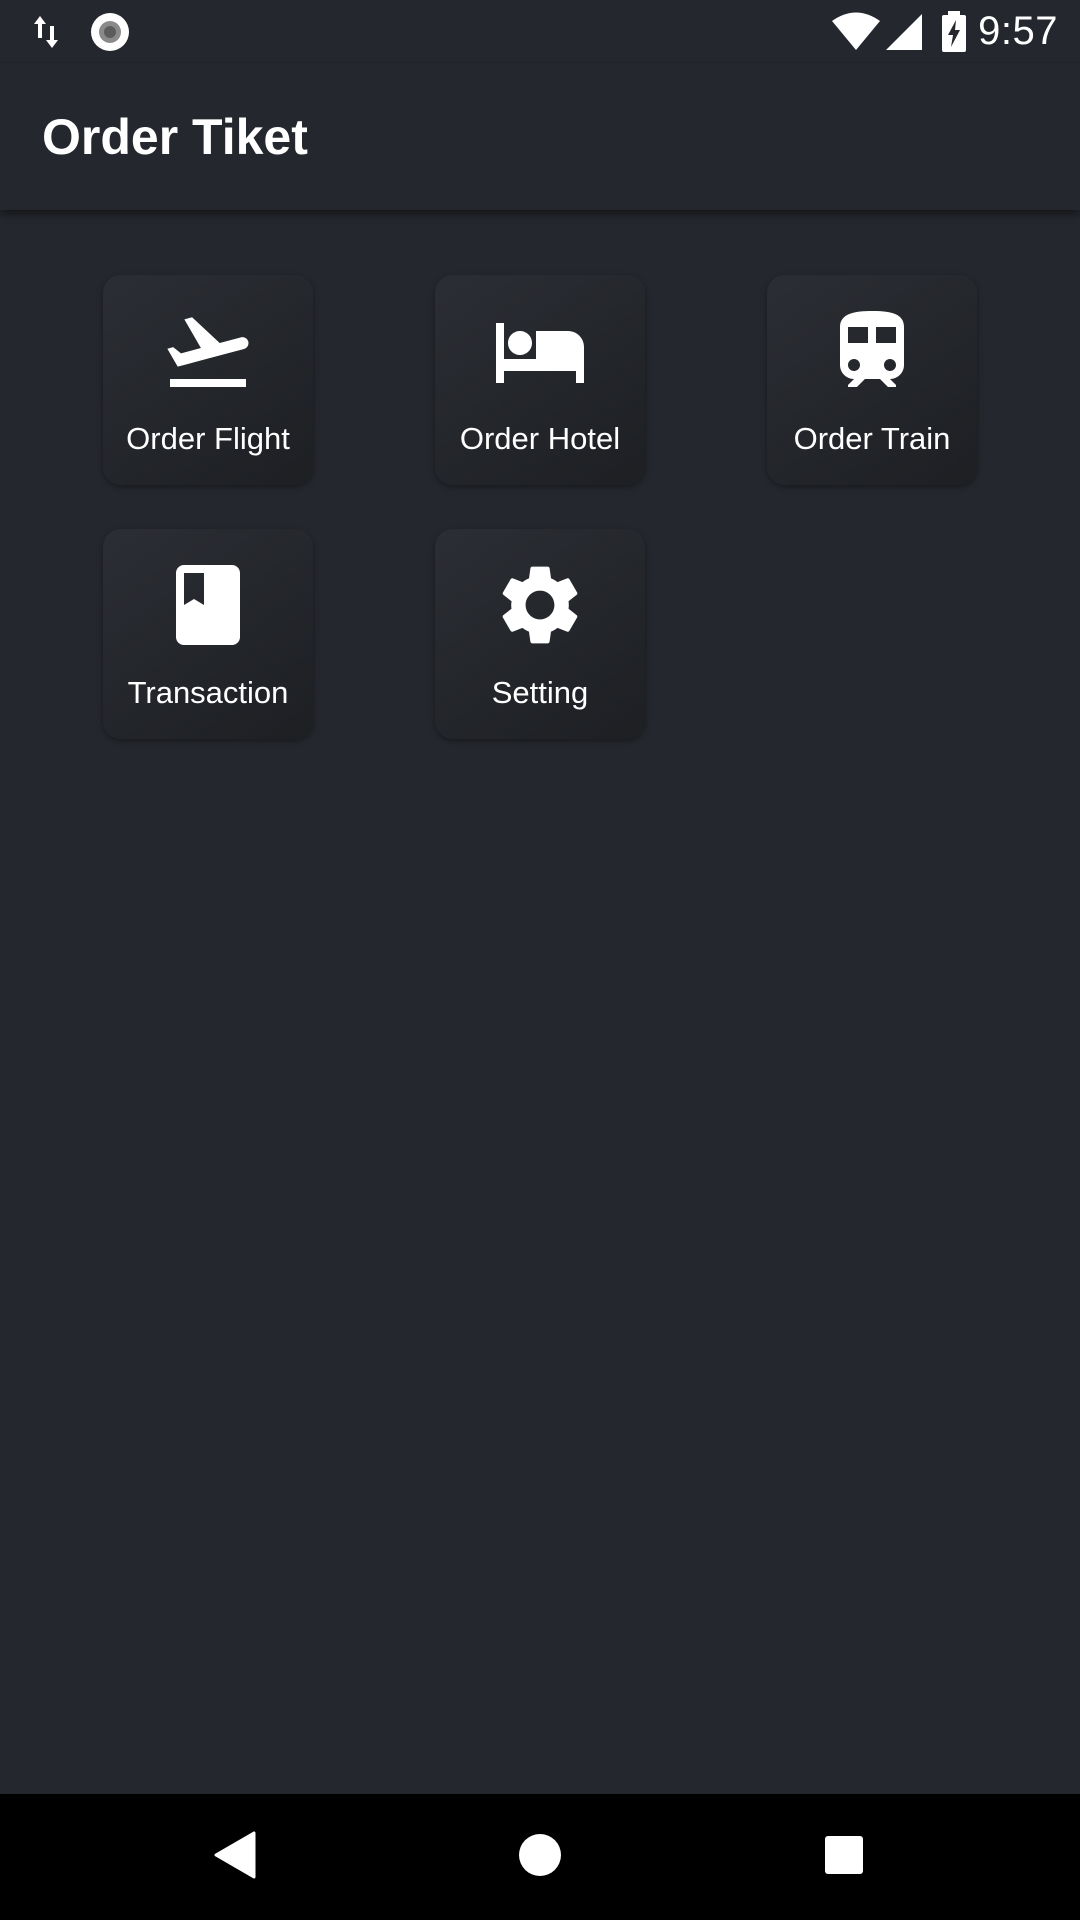 This screenshot has height=1920, width=1080. Describe the element at coordinates (540, 692) in the screenshot. I see `setting-label: Setting` at that location.